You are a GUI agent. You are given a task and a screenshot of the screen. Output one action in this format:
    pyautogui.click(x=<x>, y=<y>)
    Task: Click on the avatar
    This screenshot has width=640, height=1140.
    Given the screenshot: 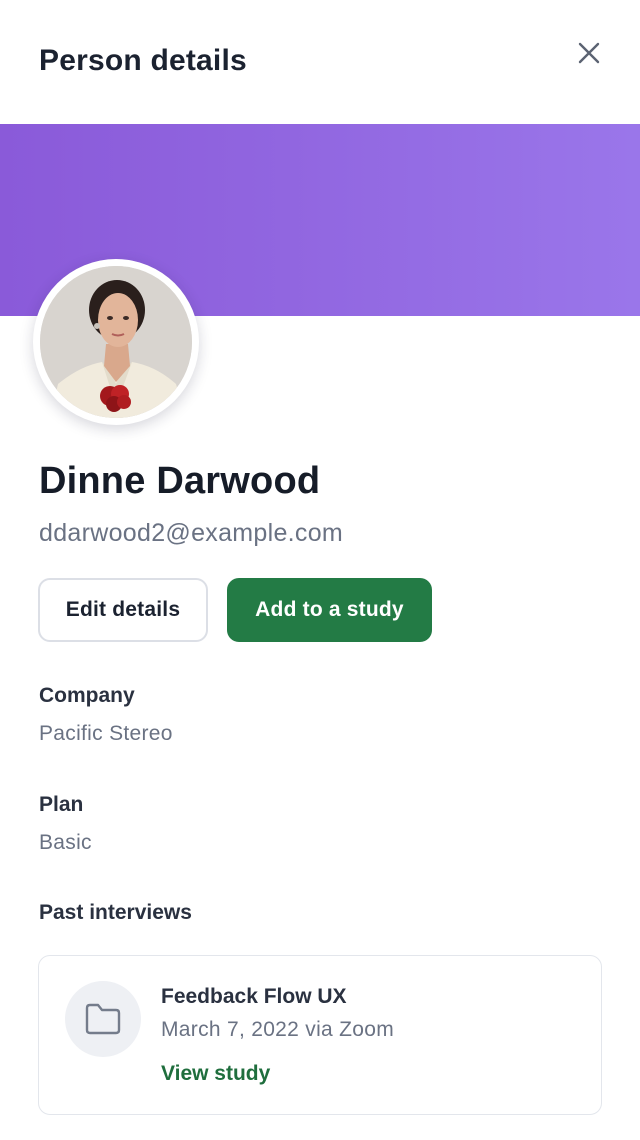 What is the action you would take?
    pyautogui.click(x=116, y=342)
    